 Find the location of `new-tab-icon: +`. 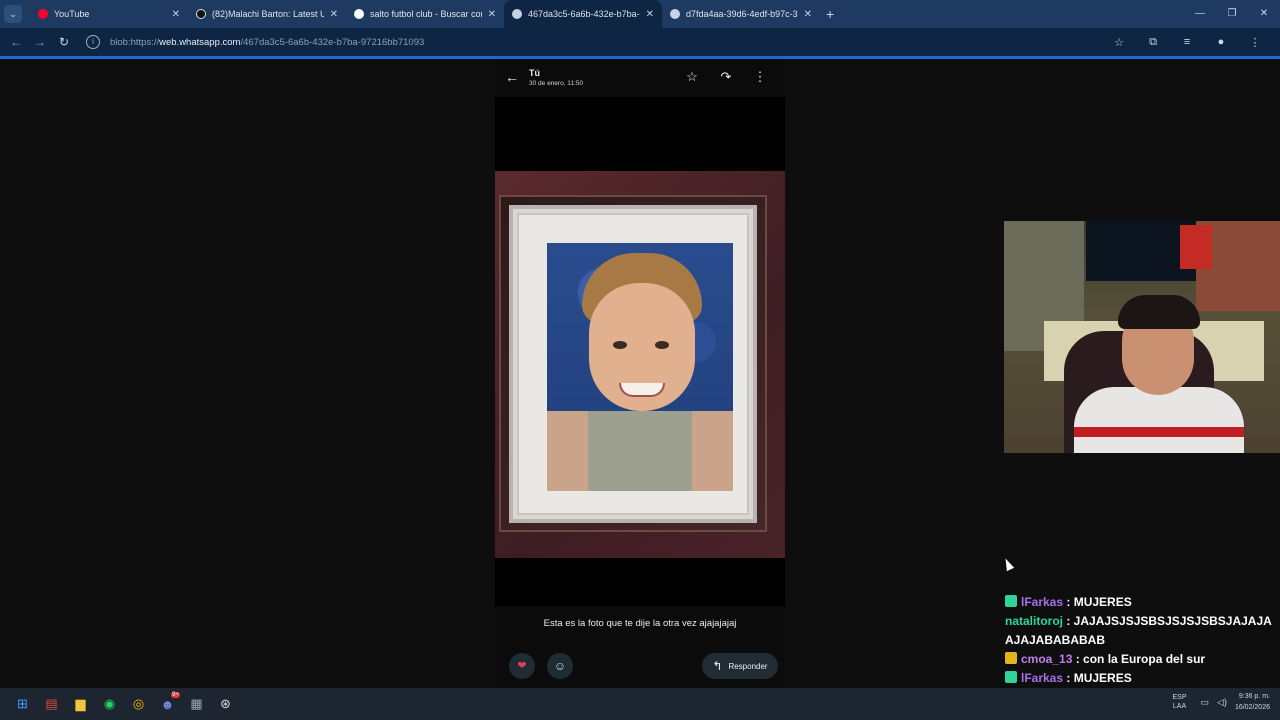

new-tab-icon: + is located at coordinates (830, 14).